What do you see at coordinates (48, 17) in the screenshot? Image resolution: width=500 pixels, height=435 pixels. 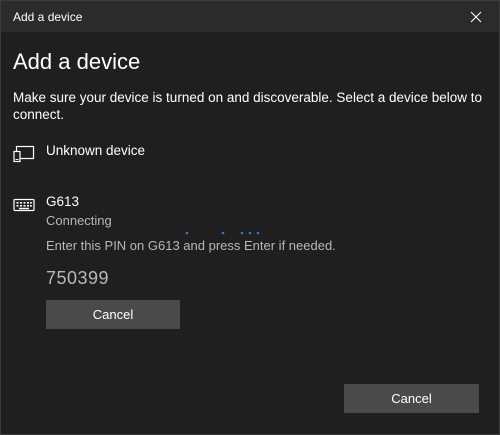 I see `window-title: Add a device` at bounding box center [48, 17].